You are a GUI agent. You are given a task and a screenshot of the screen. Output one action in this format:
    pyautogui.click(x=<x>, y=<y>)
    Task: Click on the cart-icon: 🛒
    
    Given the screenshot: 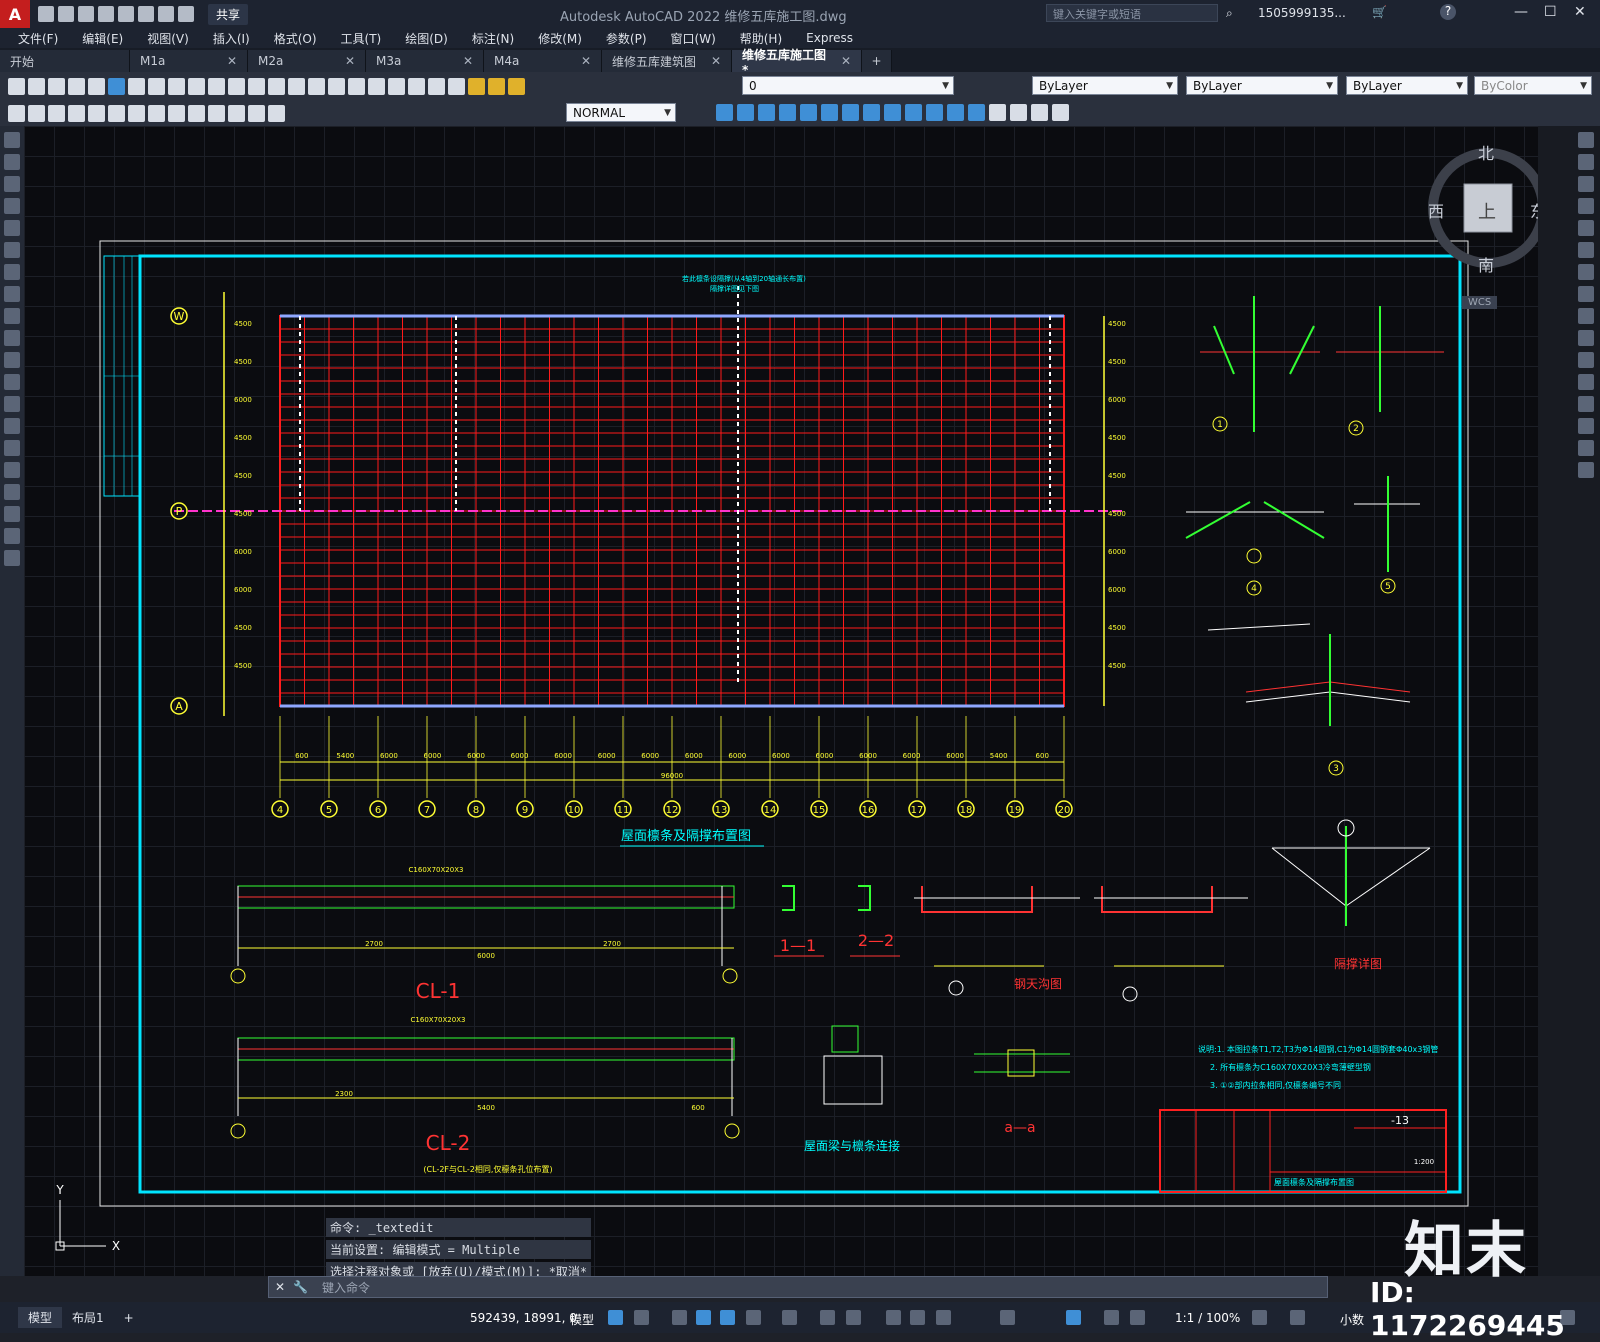 What is the action you would take?
    pyautogui.click(x=1379, y=12)
    